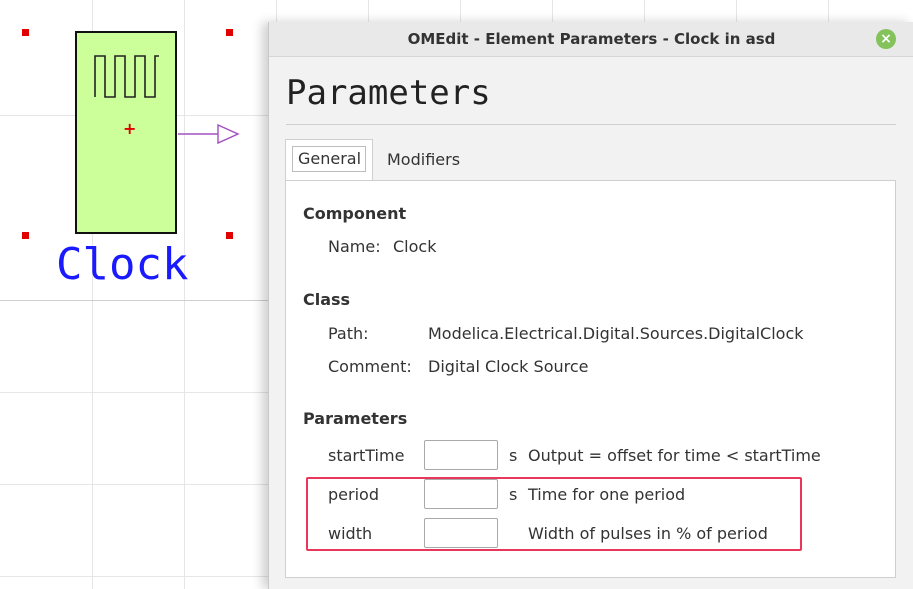  Describe the element at coordinates (354, 246) in the screenshot. I see `name-label: Name:` at that location.